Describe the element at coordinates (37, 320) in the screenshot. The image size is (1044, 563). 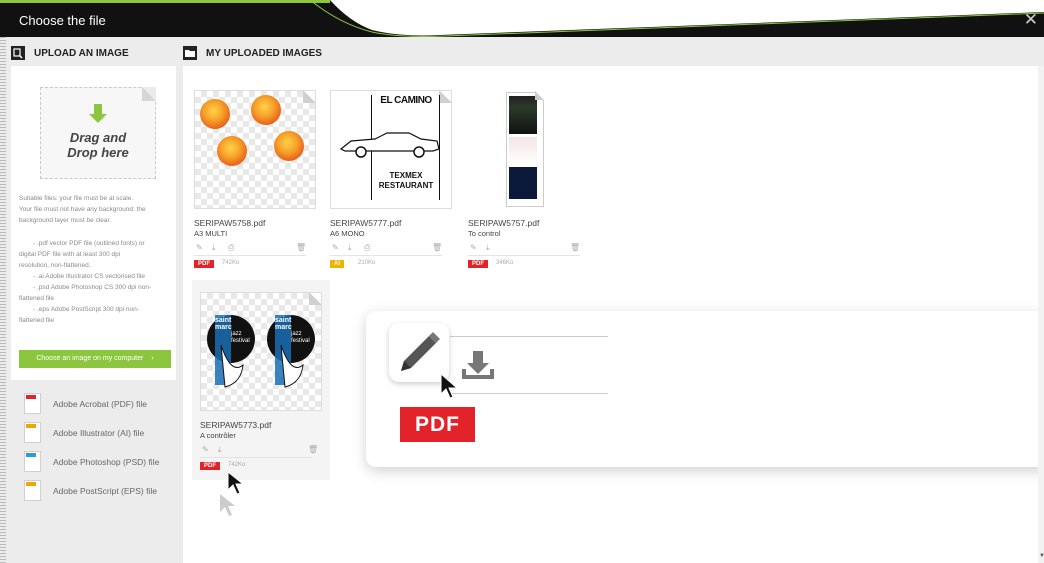
I see `help-eps-2: flattened file` at that location.